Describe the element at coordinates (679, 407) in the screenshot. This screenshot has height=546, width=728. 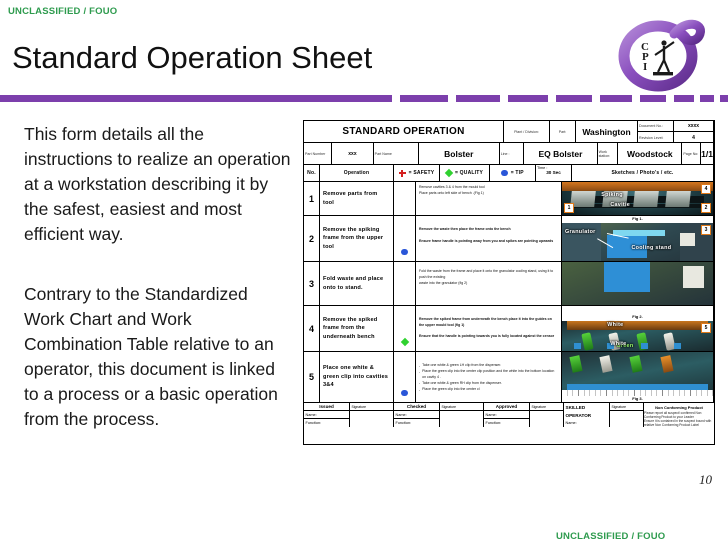
I see `ncp-title: Non Conforming Product` at that location.